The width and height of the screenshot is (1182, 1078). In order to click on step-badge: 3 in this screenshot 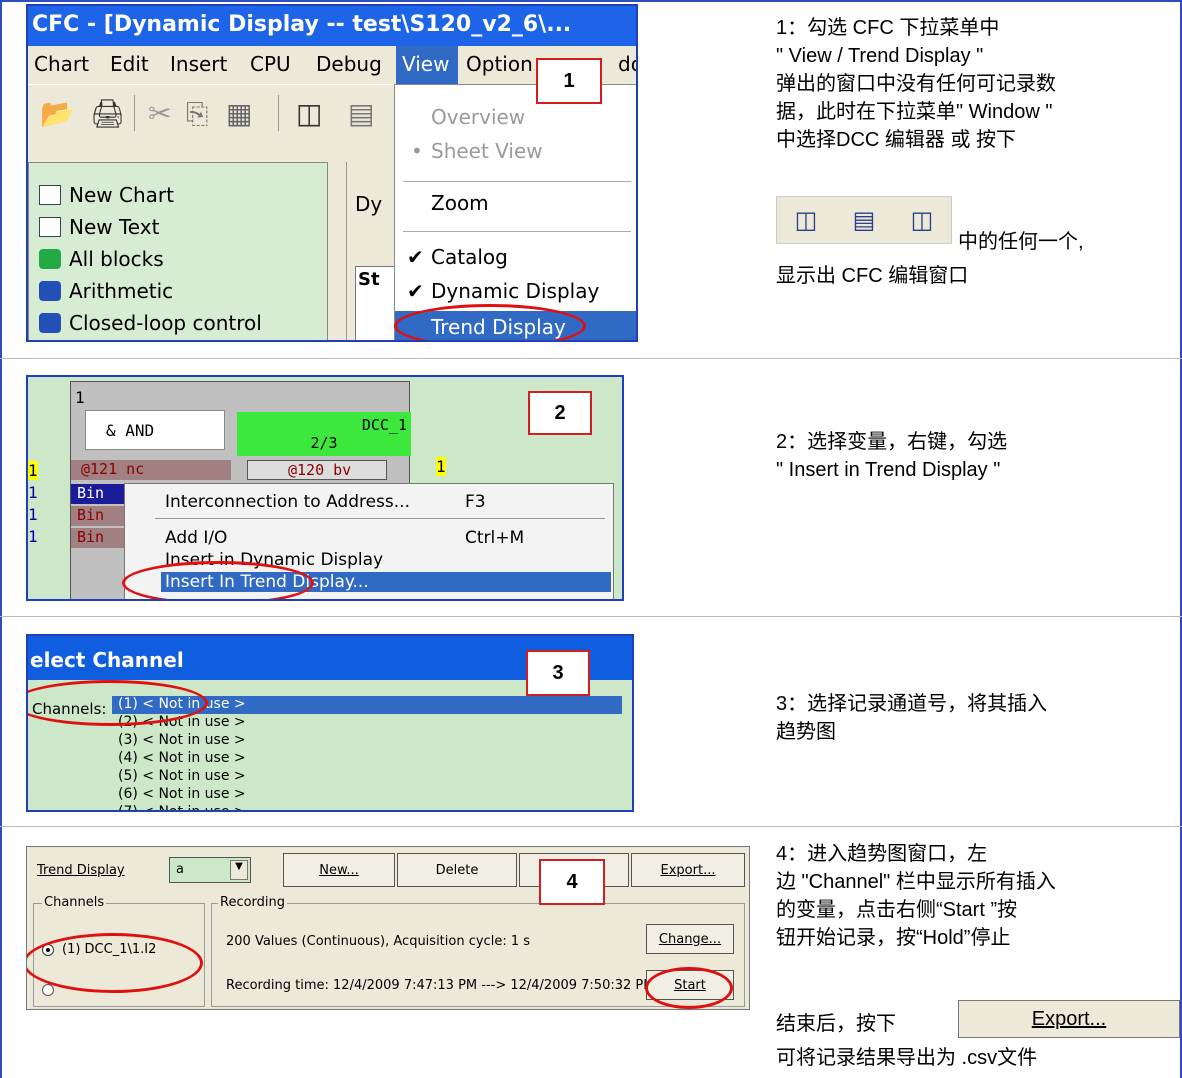, I will do `click(558, 673)`.